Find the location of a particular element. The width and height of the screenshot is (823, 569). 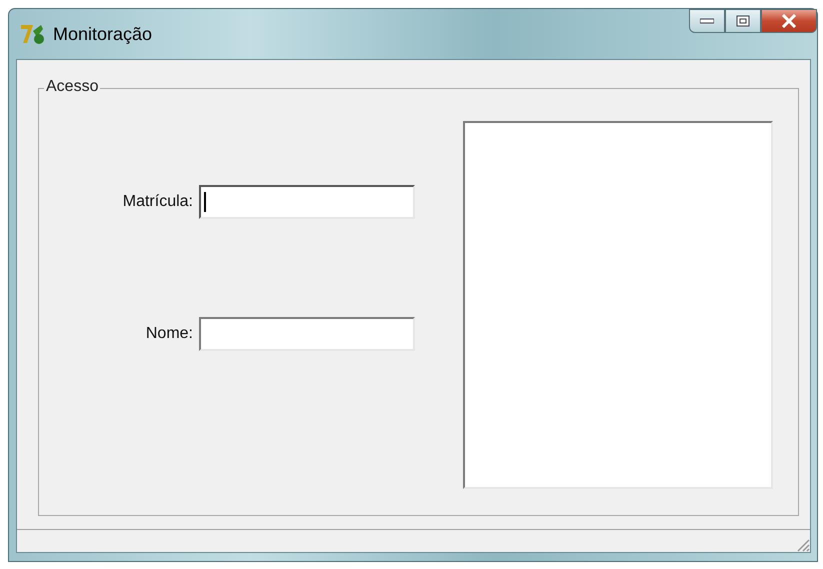

maximize-button is located at coordinates (743, 21).